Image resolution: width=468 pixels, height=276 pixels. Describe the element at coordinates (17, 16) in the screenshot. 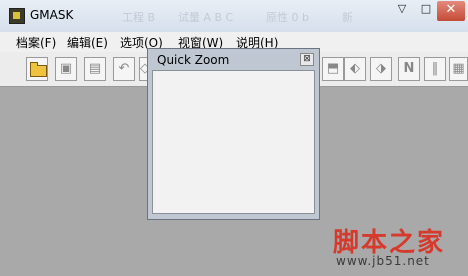

I see `app-icon` at that location.